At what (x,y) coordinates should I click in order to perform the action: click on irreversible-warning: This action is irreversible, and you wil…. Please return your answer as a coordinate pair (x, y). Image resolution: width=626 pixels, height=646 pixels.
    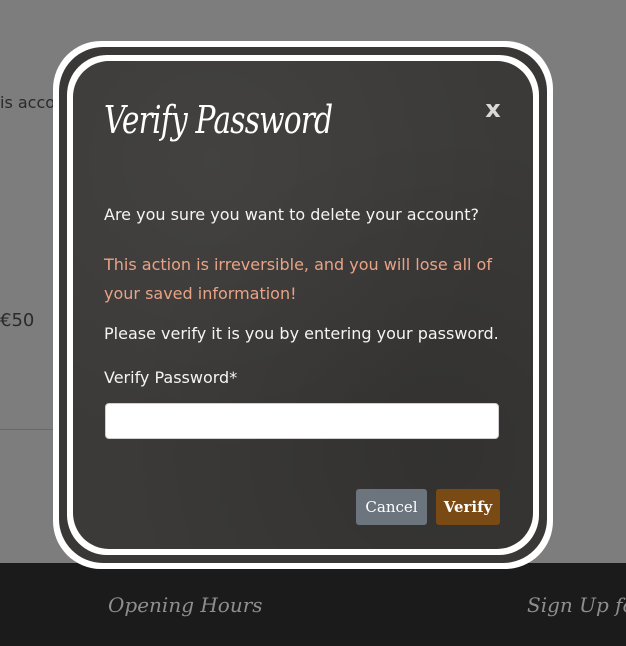
    Looking at the image, I should click on (298, 279).